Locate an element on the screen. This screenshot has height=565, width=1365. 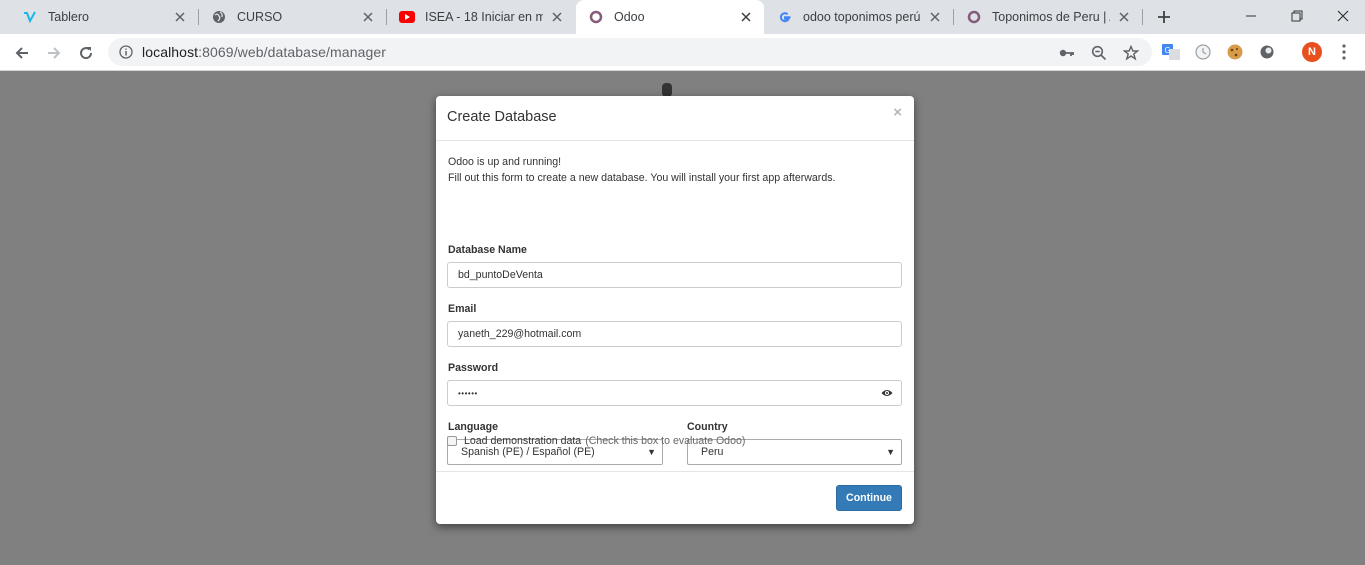
minimize-icon is located at coordinates (1251, 16).